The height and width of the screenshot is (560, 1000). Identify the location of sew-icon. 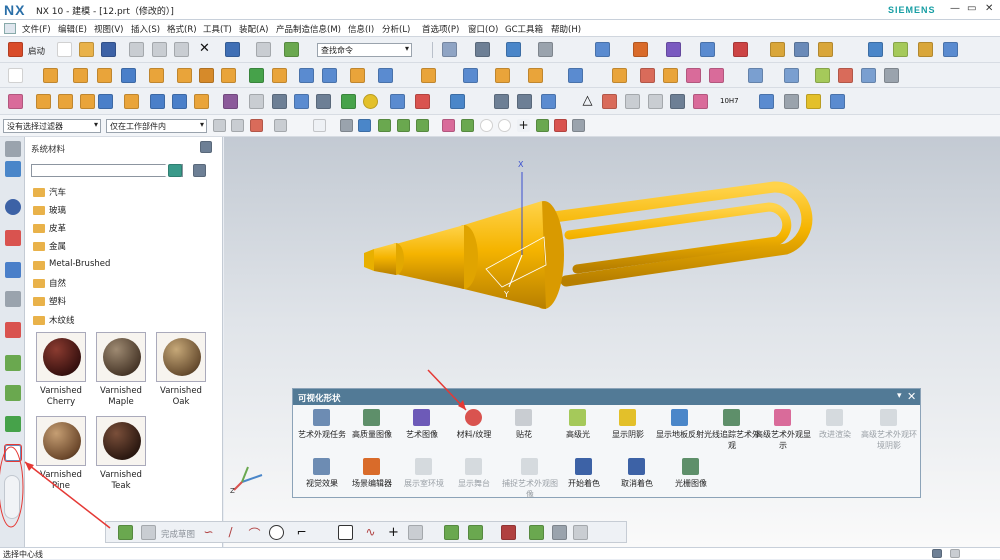
(845, 75).